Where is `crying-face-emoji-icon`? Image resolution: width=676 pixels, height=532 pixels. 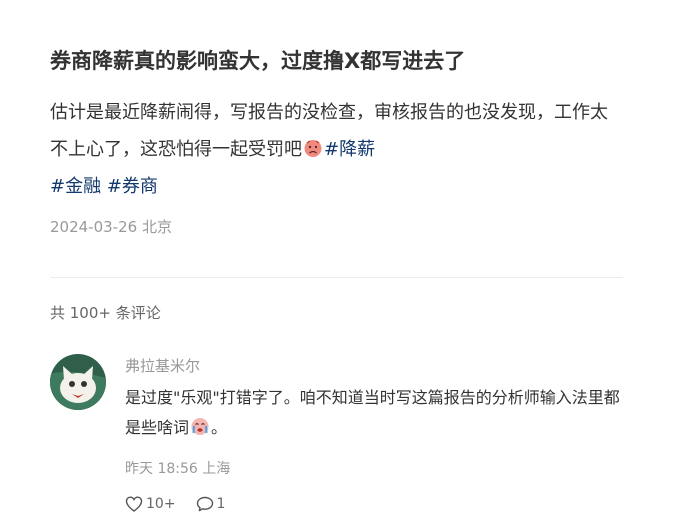
crying-face-emoji-icon is located at coordinates (200, 426).